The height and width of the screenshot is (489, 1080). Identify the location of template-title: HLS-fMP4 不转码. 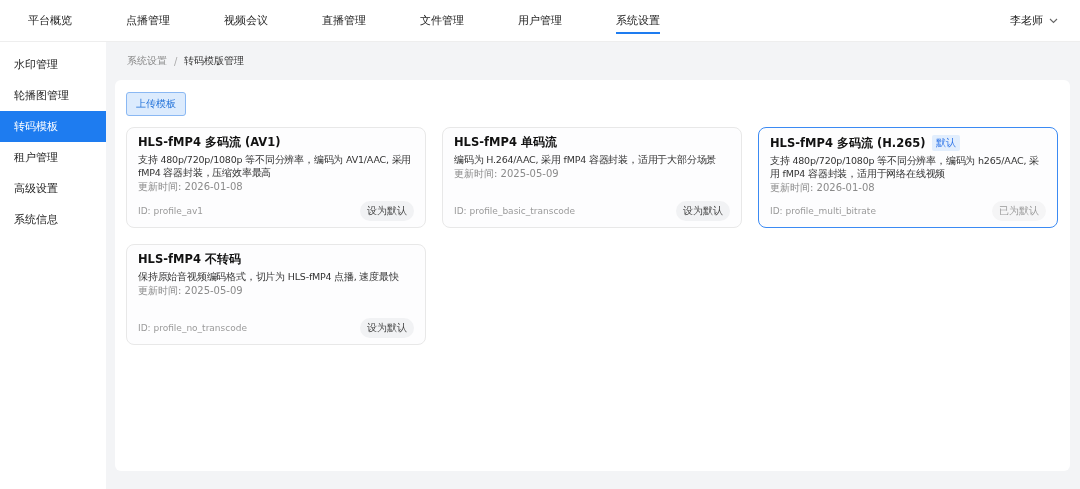
(189, 259).